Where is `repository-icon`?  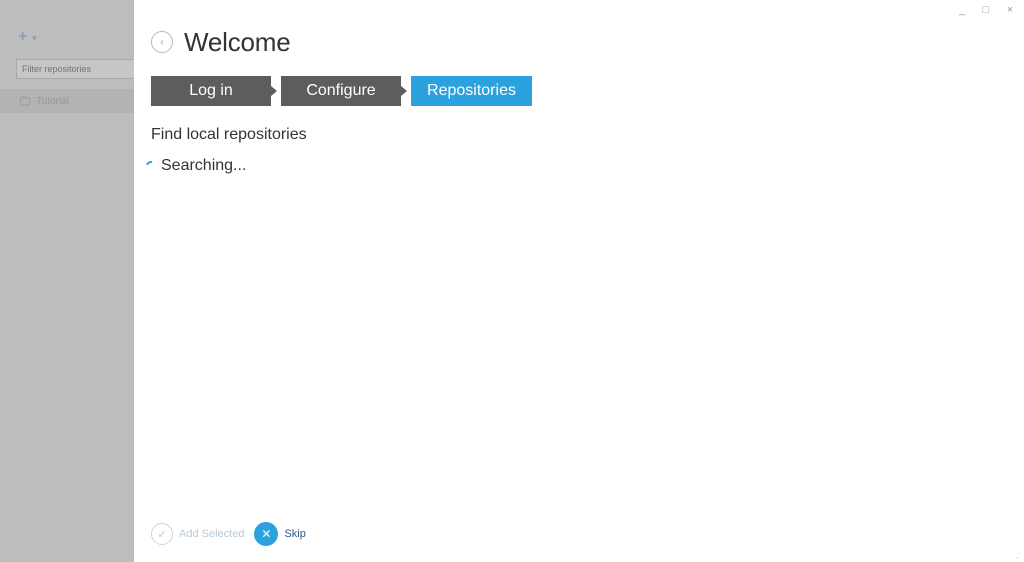
repository-icon is located at coordinates (25, 101).